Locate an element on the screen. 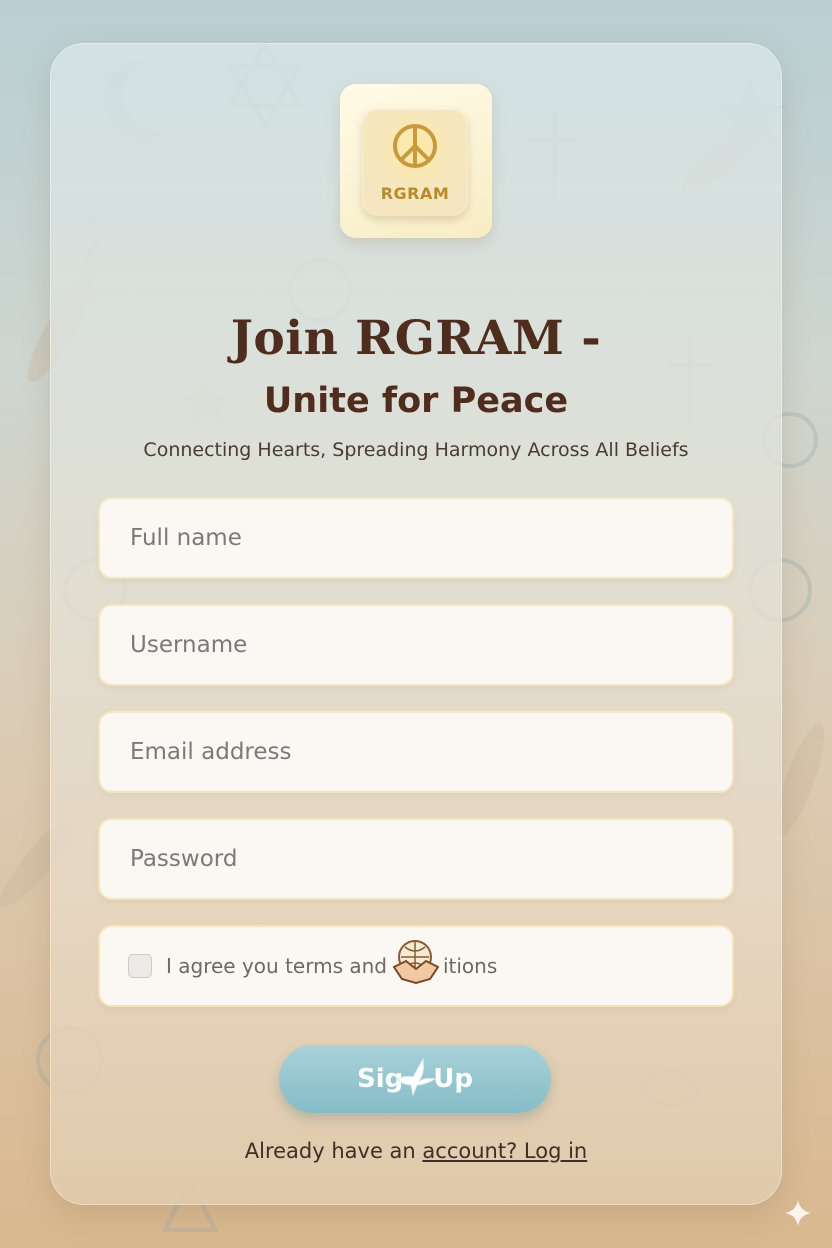 Image resolution: width=832 pixels, height=1248 pixels. email-field-box is located at coordinates (416, 752).